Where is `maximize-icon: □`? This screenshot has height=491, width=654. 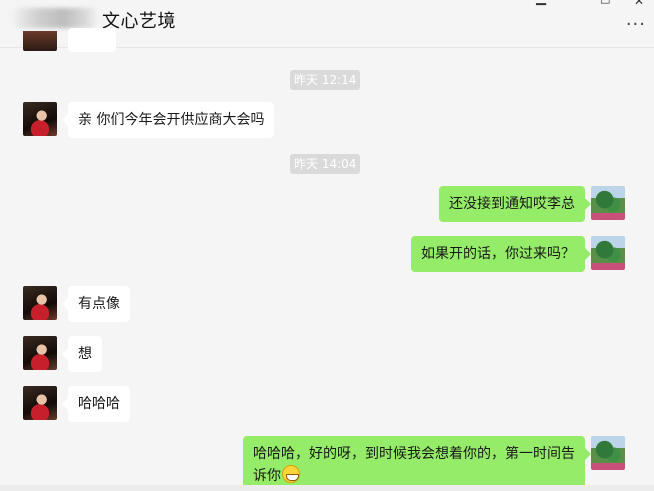 maximize-icon: □ is located at coordinates (605, 2).